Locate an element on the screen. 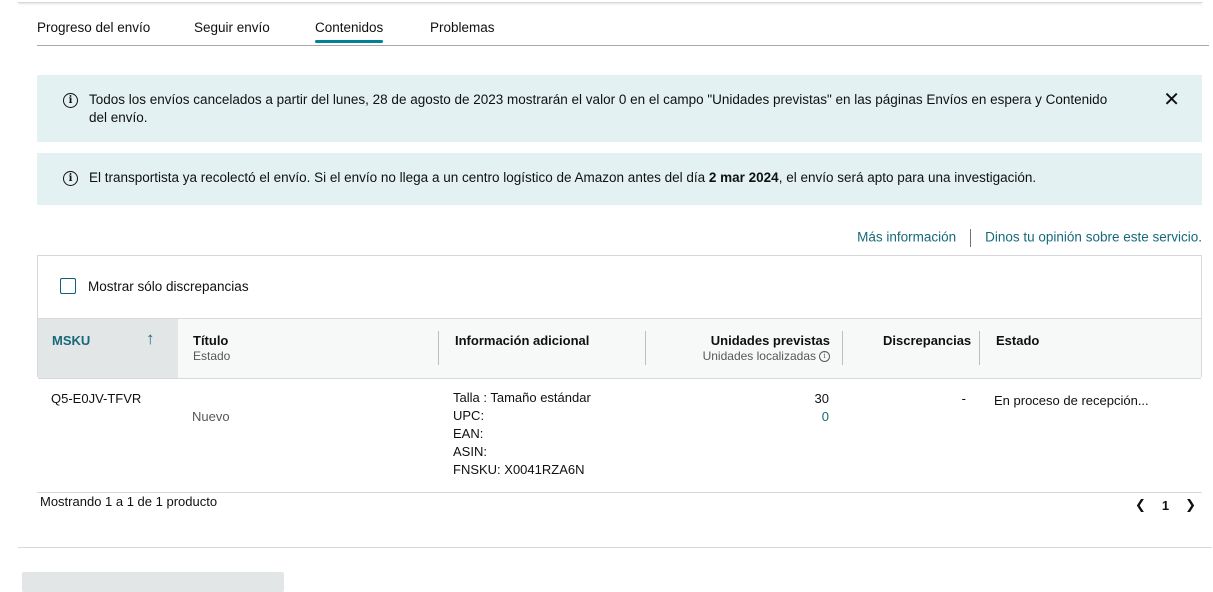 This screenshot has width=1213, height=592. msku-header: MSKU ↑ is located at coordinates (108, 348).